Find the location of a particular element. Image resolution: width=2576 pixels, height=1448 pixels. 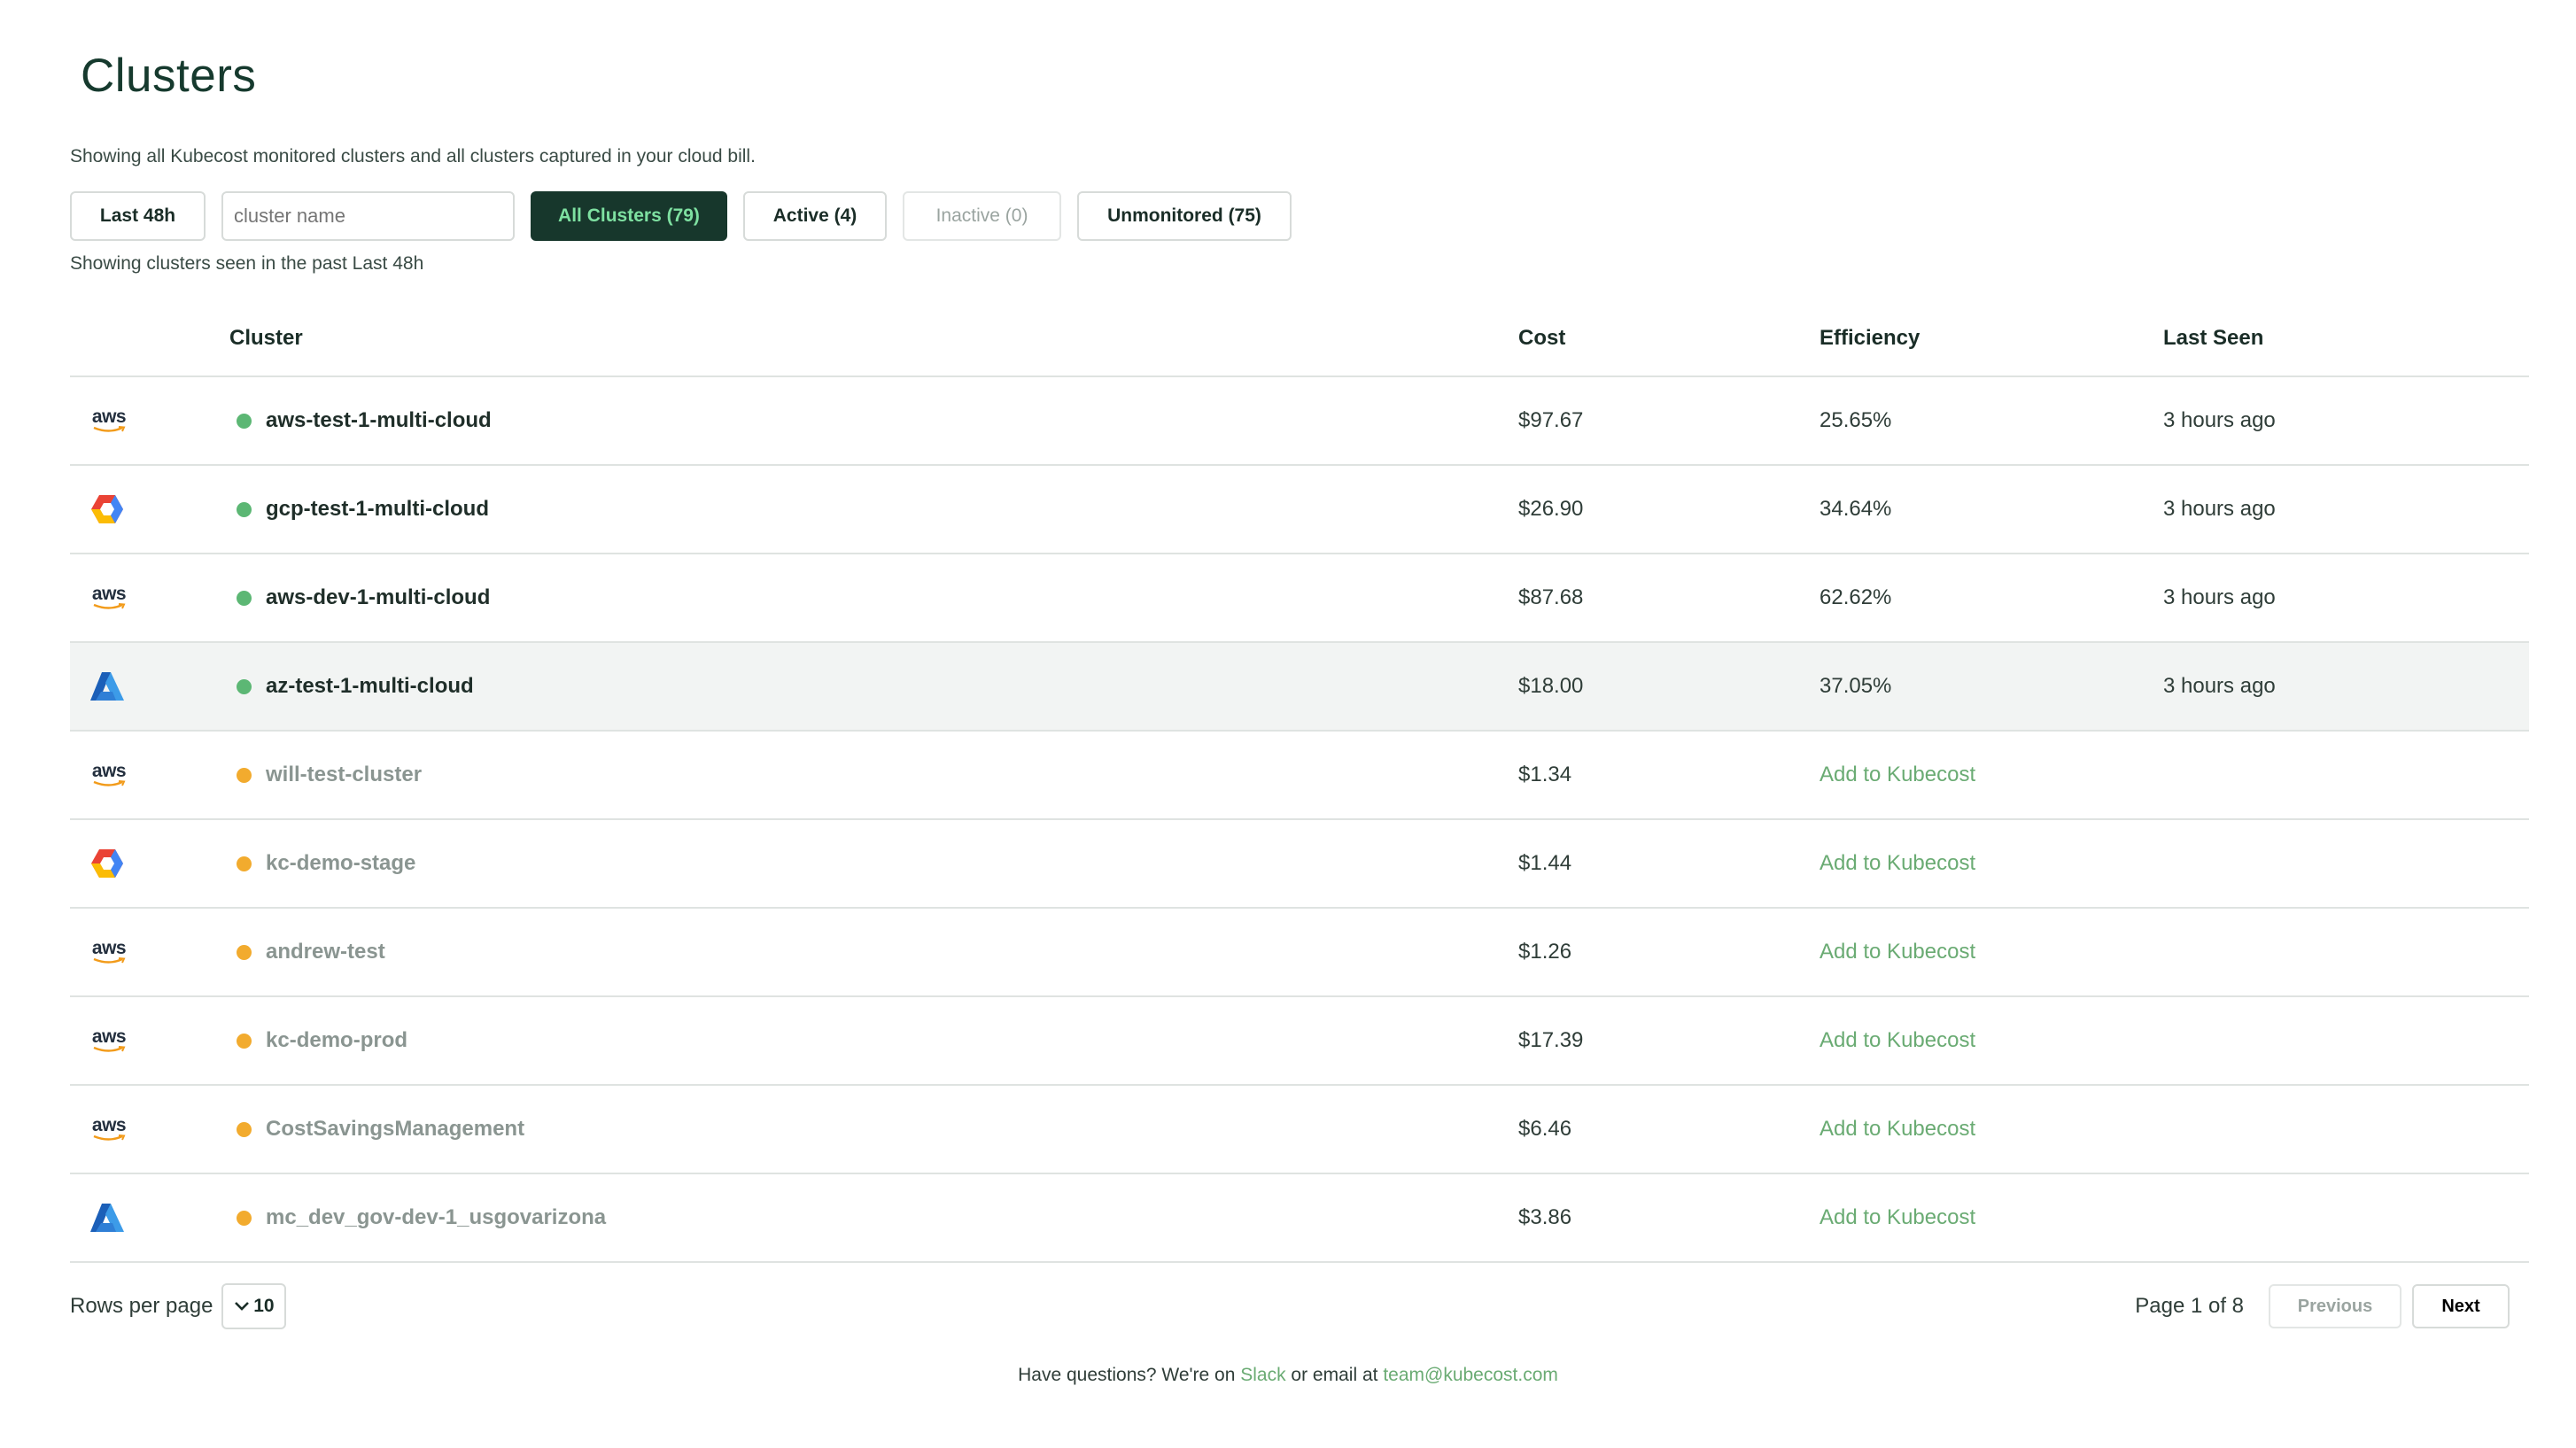

cluster-name-cell: CostSavingsManagement is located at coordinates (873, 1129).